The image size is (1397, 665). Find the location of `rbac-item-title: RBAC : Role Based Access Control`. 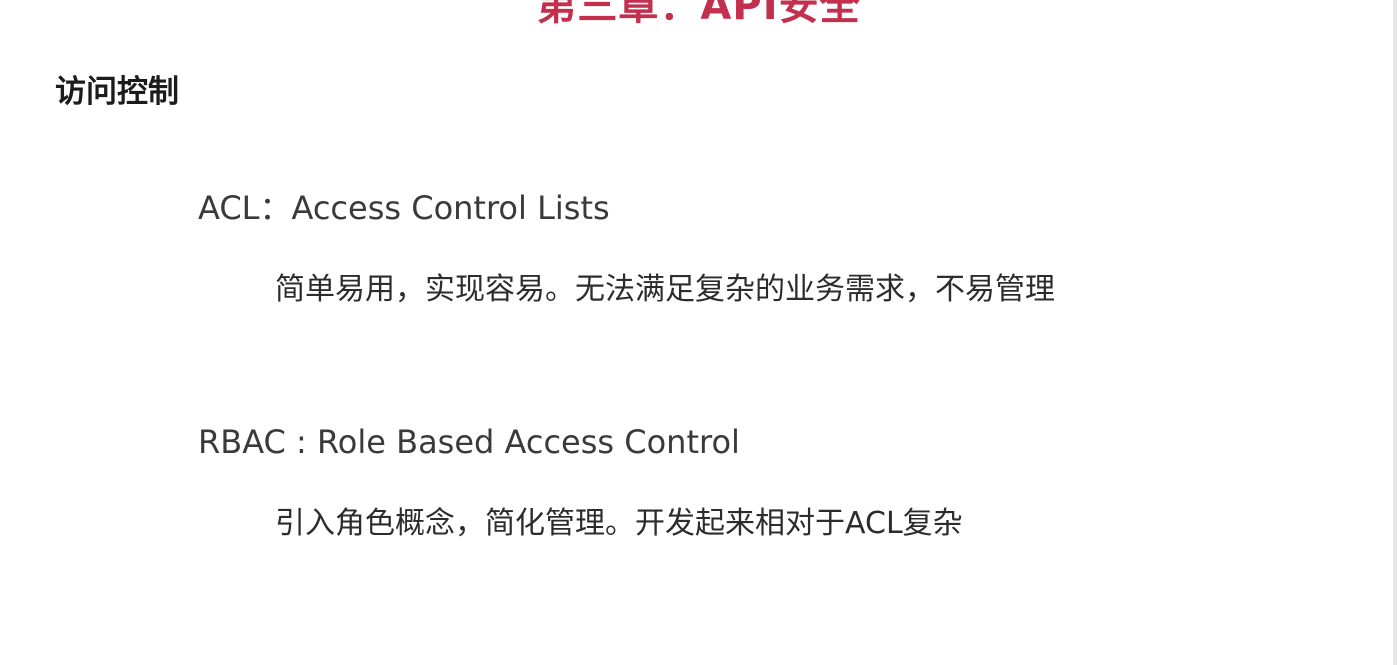

rbac-item-title: RBAC : Role Based Access Control is located at coordinates (469, 442).